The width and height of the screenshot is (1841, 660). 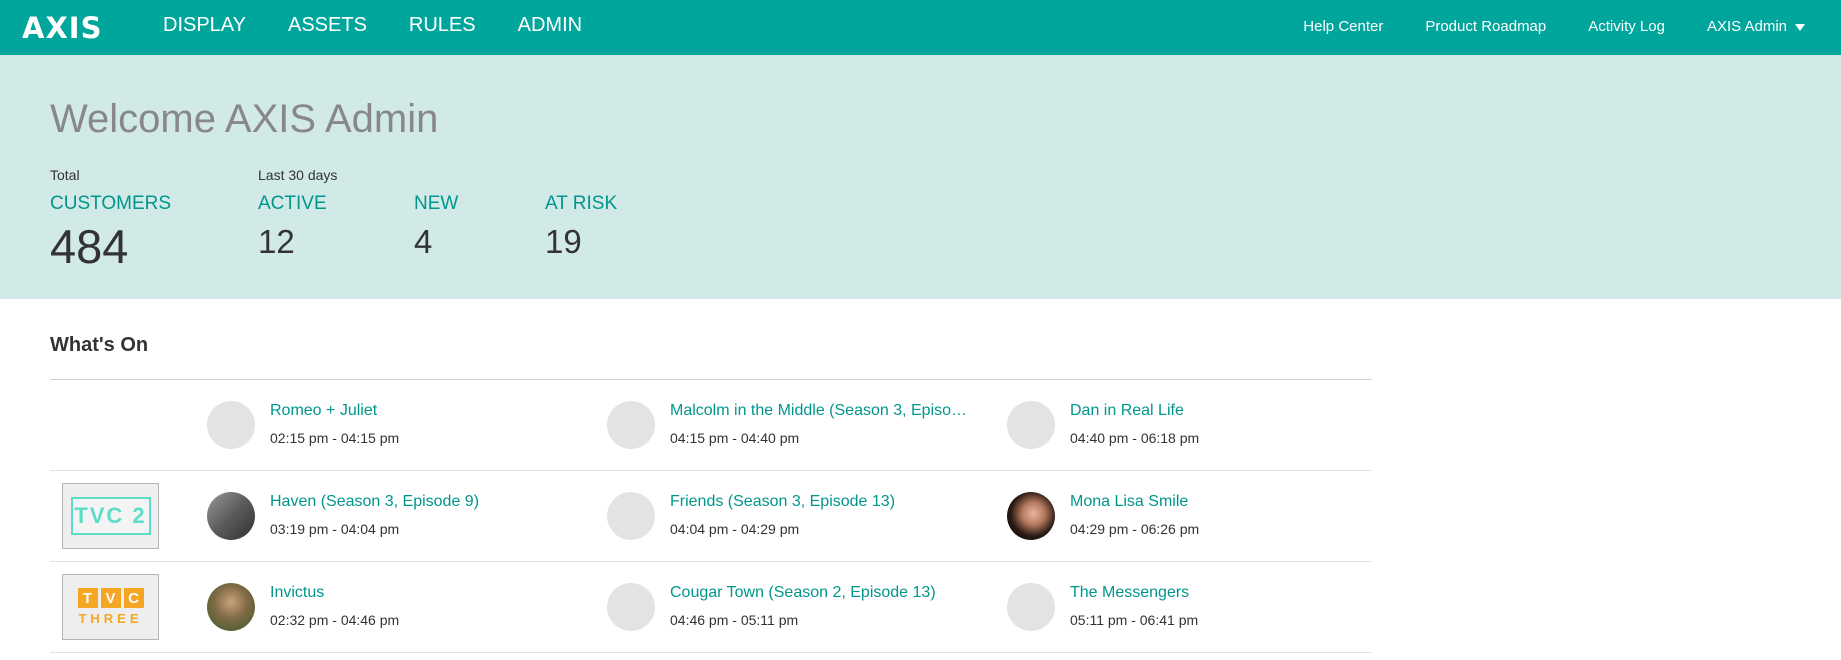 I want to click on program-time: 04:46 pm - 05:11 pm, so click(x=734, y=620).